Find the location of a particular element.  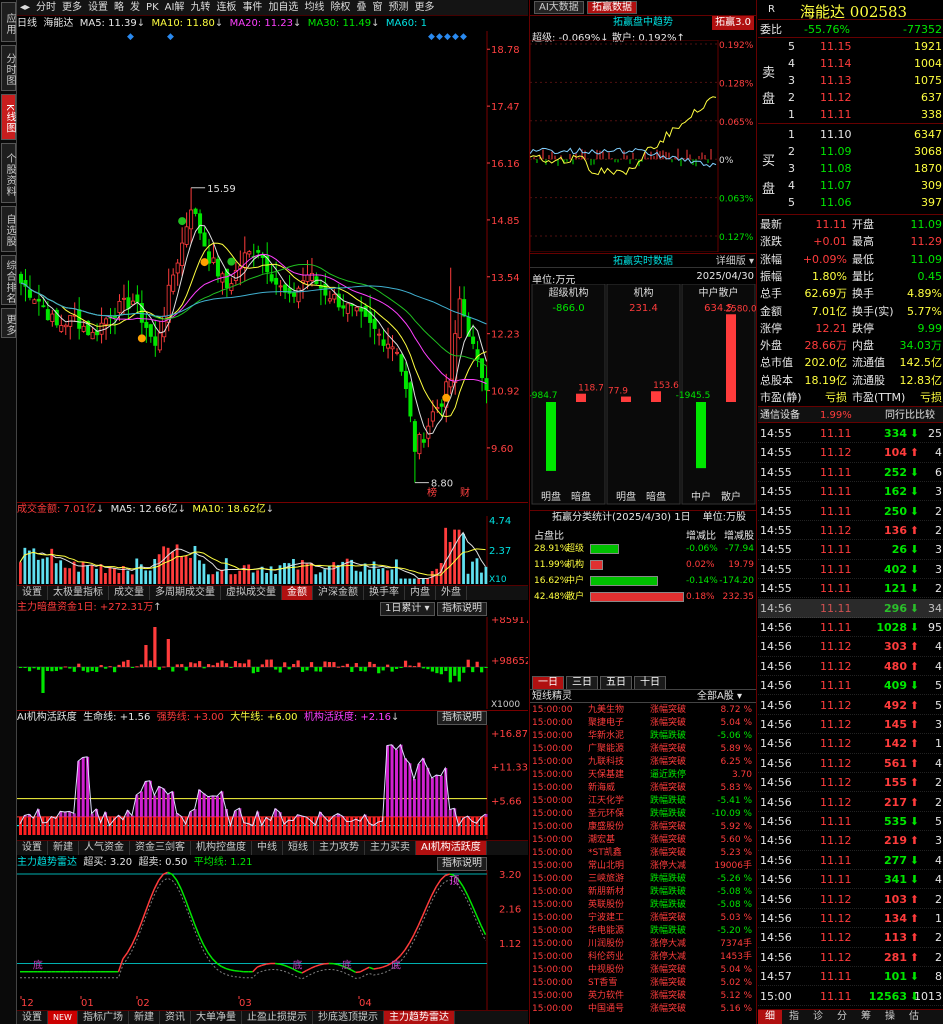

elf-row: 15:00:00 科伦药业 涨停大减 1453手 is located at coordinates (644, 957).